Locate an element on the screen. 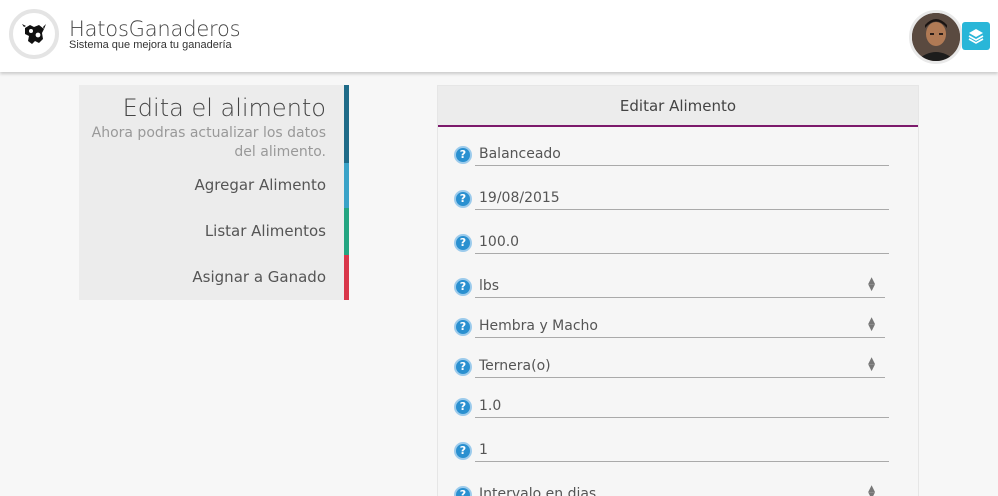  app-subtitle: Sistema que mejora tu ganadería is located at coordinates (150, 45).